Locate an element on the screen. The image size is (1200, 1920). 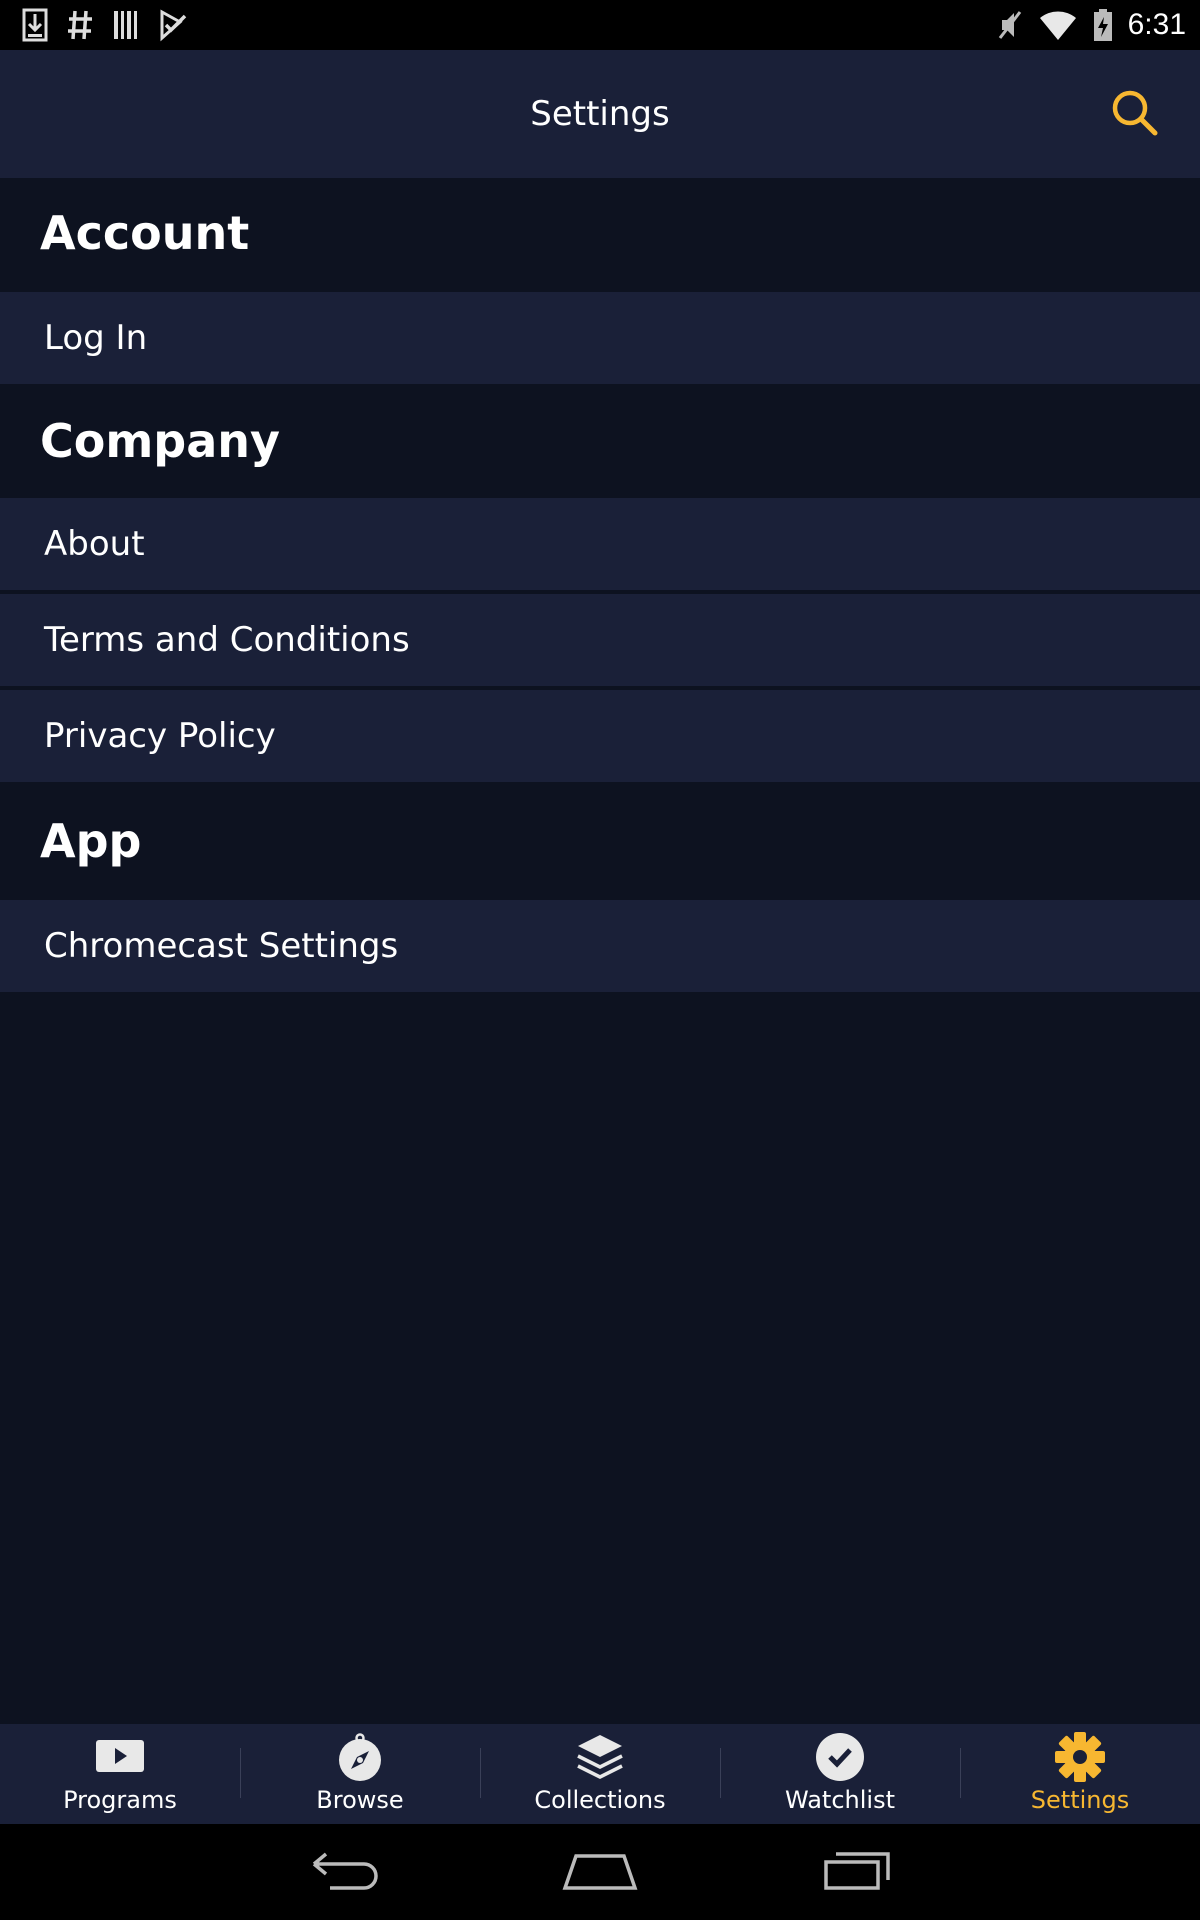
page-title: Settings is located at coordinates (600, 114).